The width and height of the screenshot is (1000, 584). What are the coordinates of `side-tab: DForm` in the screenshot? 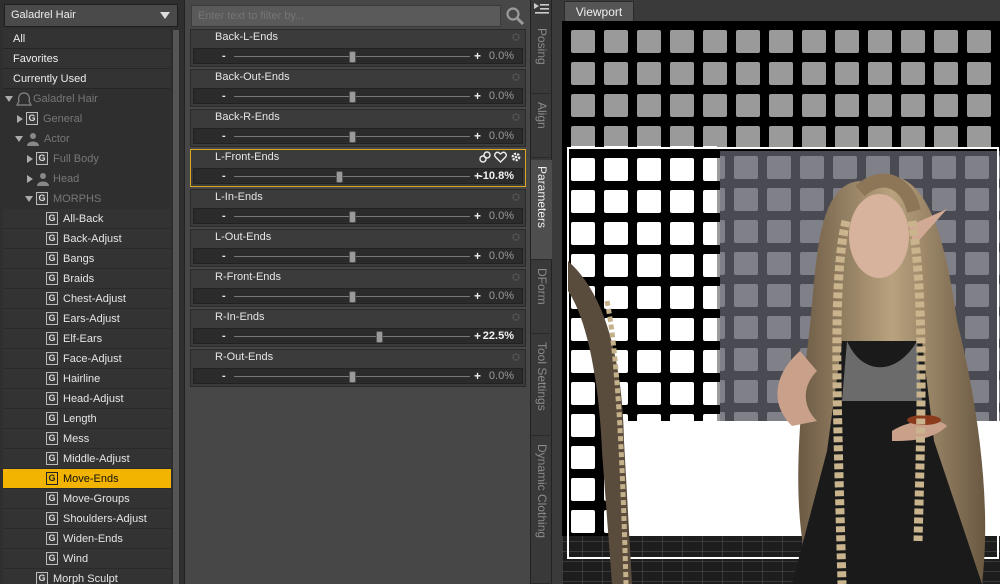 It's located at (541, 298).